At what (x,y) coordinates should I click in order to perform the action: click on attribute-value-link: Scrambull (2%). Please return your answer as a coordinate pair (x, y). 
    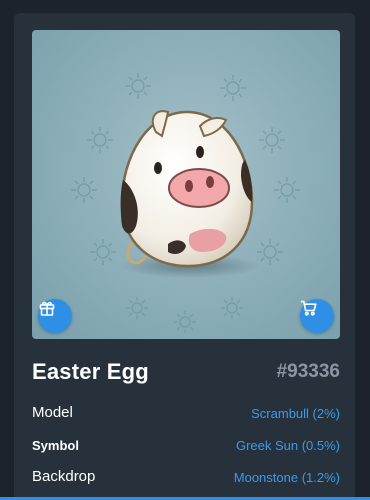
    Looking at the image, I should click on (295, 413).